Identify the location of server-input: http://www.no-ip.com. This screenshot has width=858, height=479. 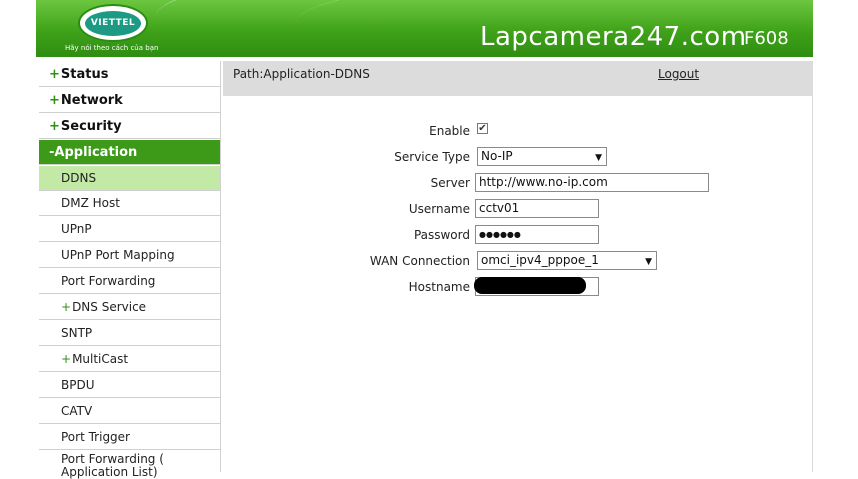
(592, 182).